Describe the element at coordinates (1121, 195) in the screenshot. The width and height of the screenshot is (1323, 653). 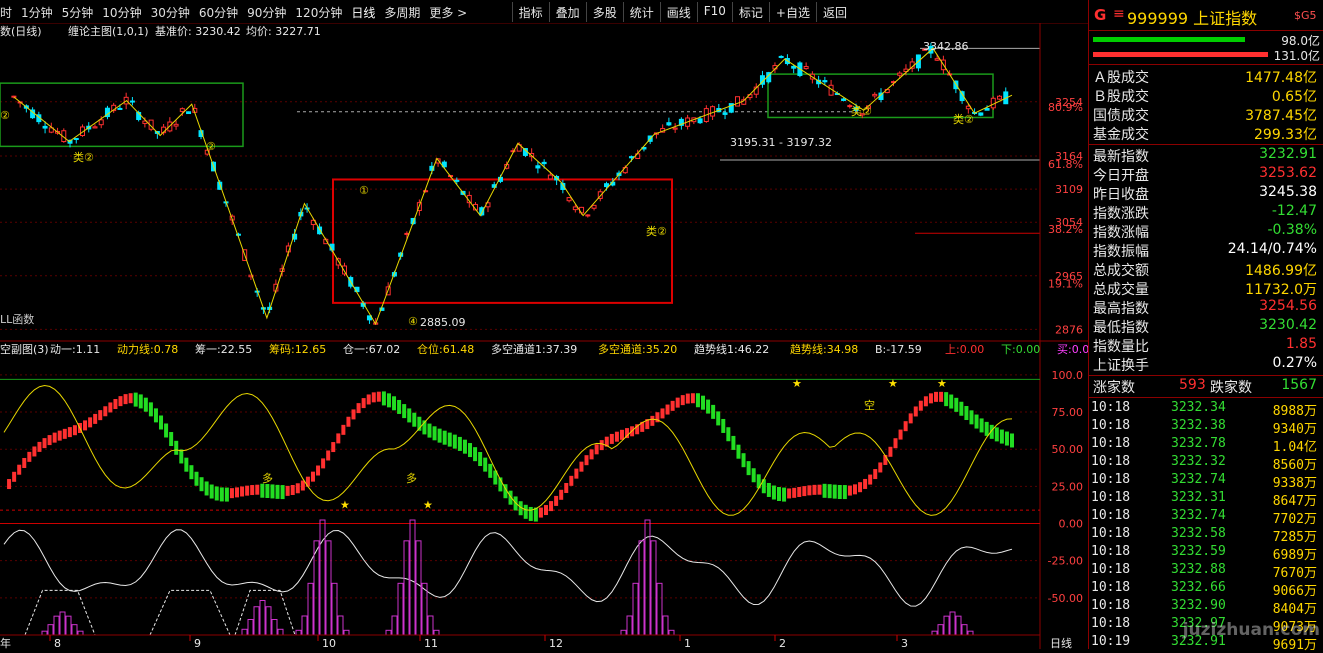
I see `stat-row-label: 昨日收盘` at that location.